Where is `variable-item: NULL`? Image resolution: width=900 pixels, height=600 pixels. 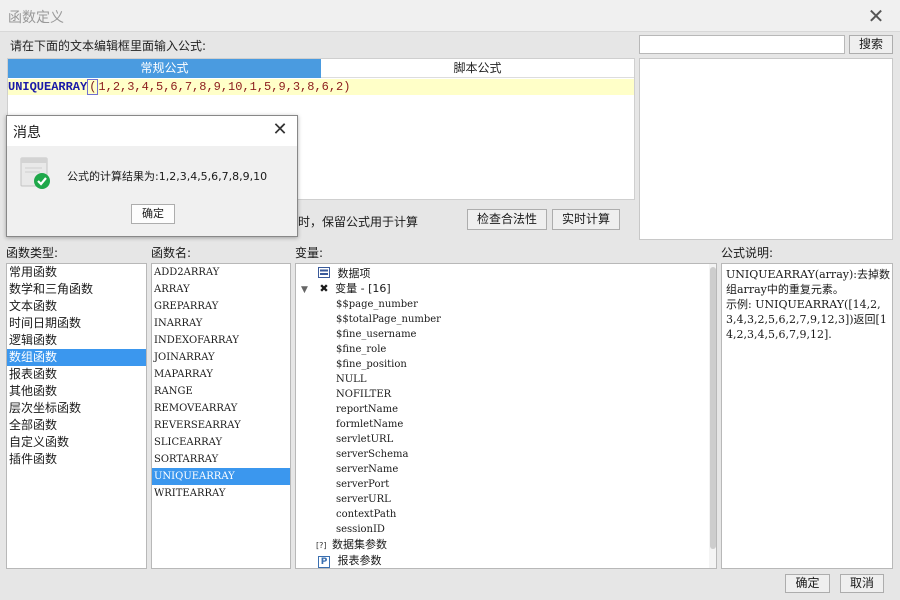
variable-item: NULL is located at coordinates (351, 379).